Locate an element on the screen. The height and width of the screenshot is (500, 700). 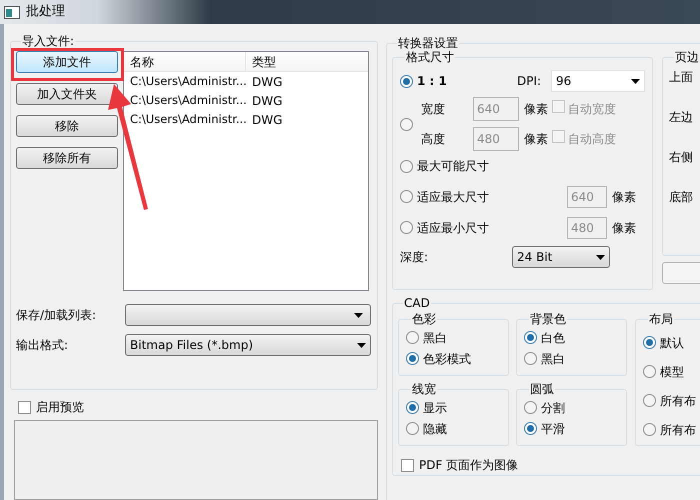
format-dropdown: Bitmap Files (*.bmp) is located at coordinates (248, 345).